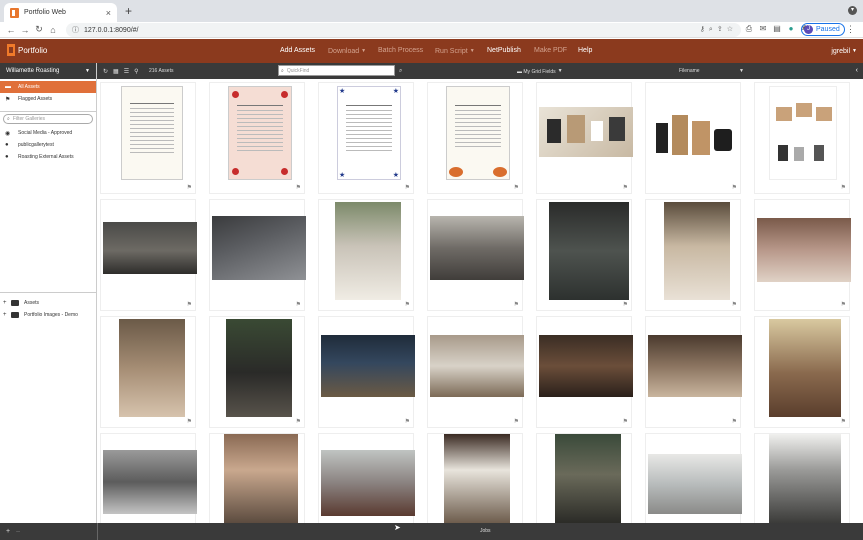 The image size is (863, 540). What do you see at coordinates (75, 30) in the screenshot?
I see `site-info-icon: ⓘ` at bounding box center [75, 30].